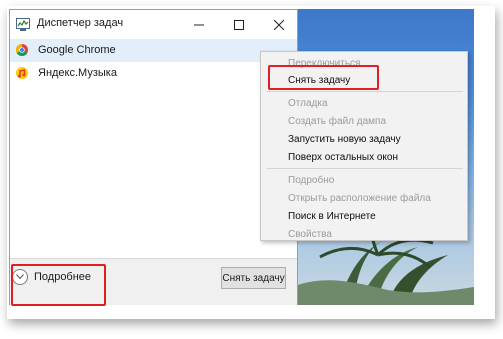 This screenshot has width=503, height=339. Describe the element at coordinates (344, 139) in the screenshot. I see `menu-item-run-new-task: Запустить новую задачу` at that location.